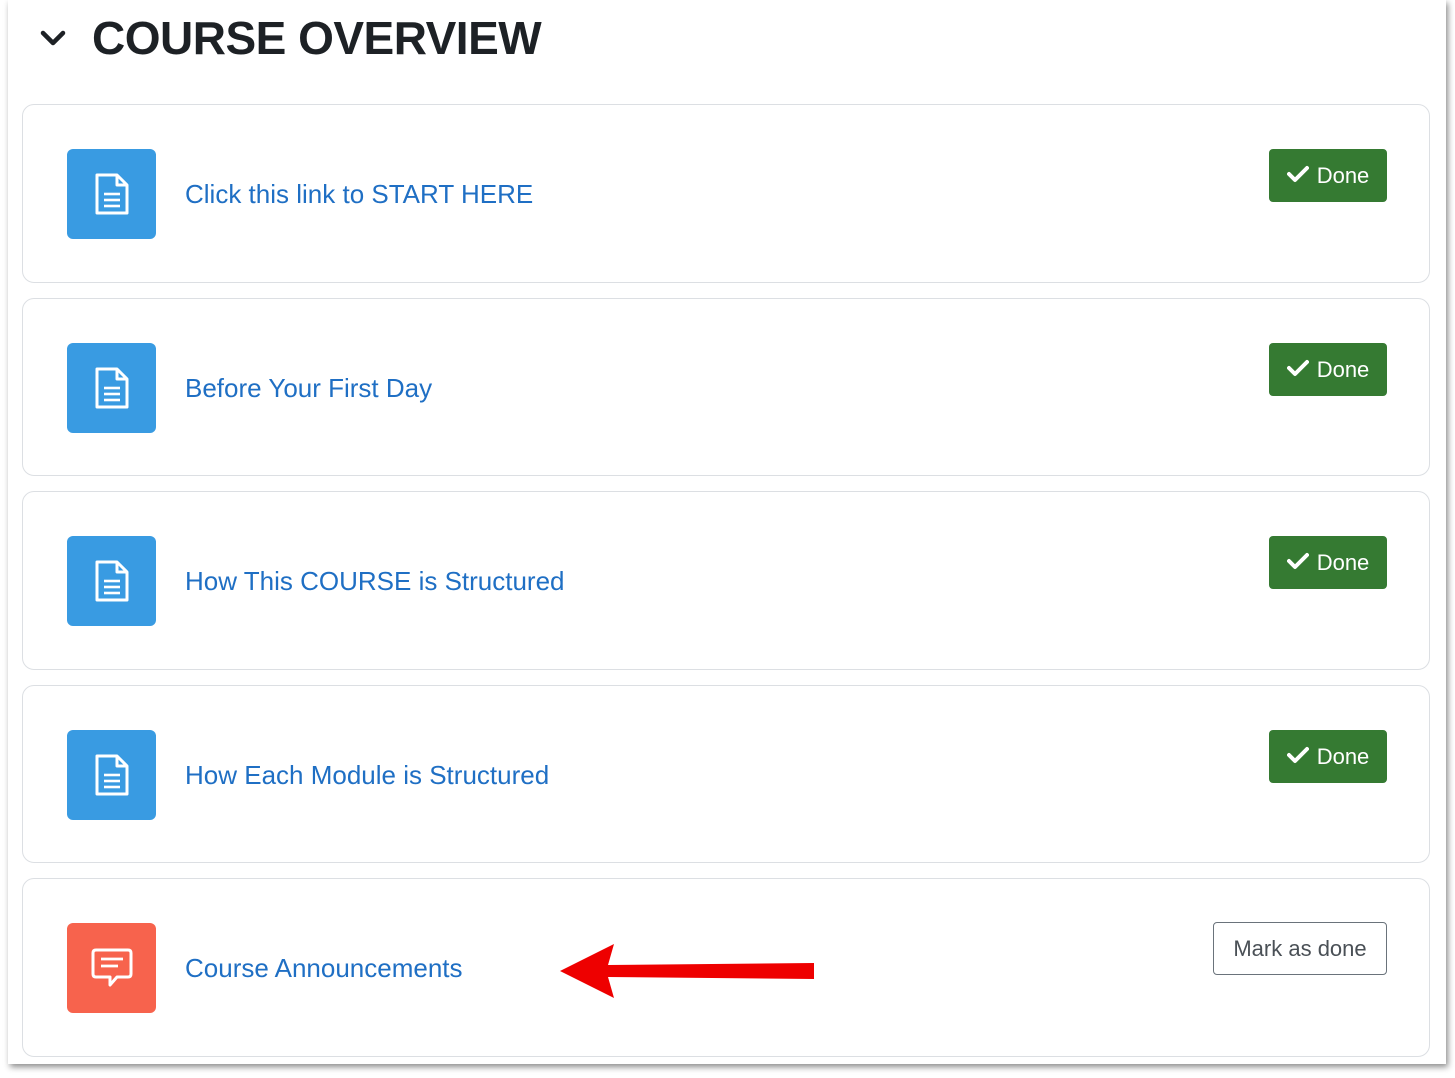 This screenshot has height=1078, width=1455. Describe the element at coordinates (317, 38) in the screenshot. I see `section-title: COURSE OVERVIEW` at that location.